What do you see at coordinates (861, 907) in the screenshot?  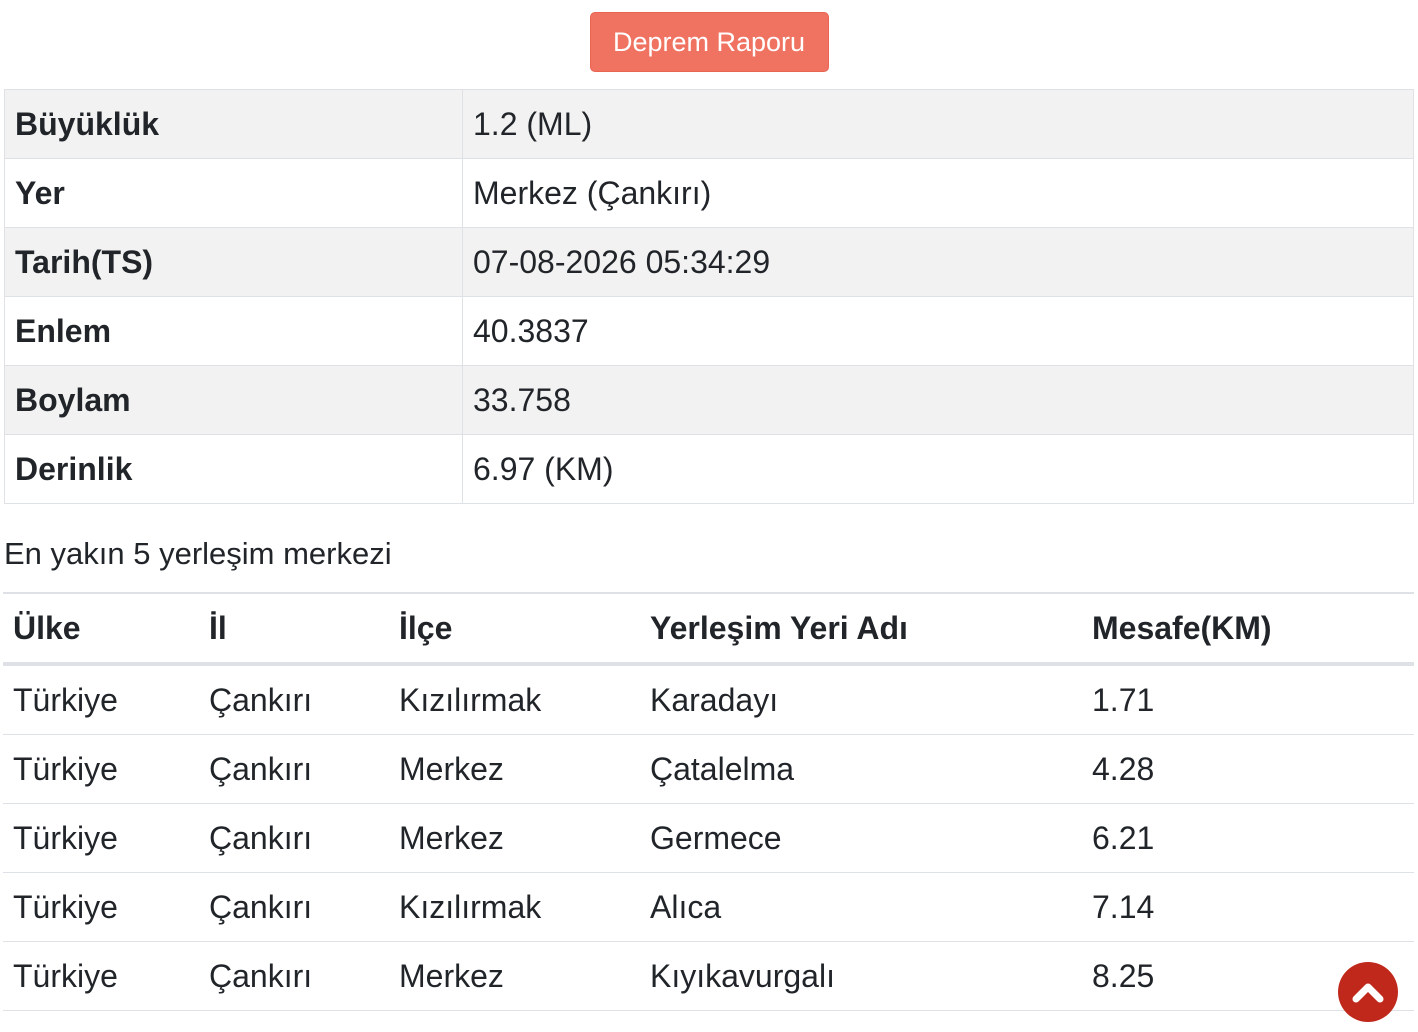 I see `cell-settlement: Alıca` at bounding box center [861, 907].